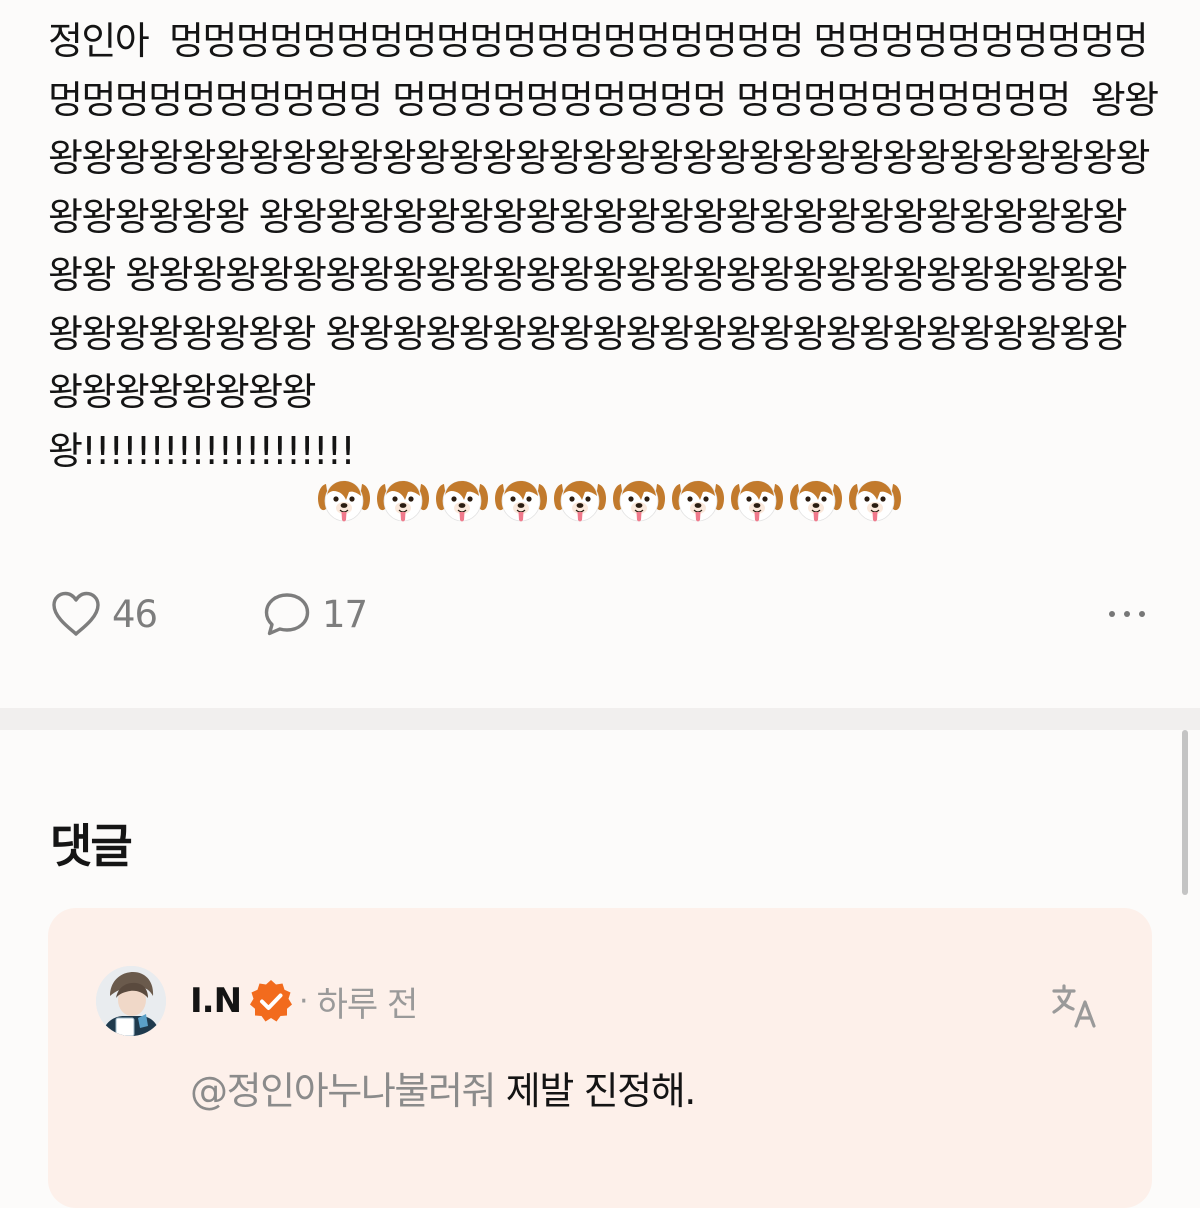 The height and width of the screenshot is (1208, 1200). I want to click on translate-icon, so click(1075, 1006).